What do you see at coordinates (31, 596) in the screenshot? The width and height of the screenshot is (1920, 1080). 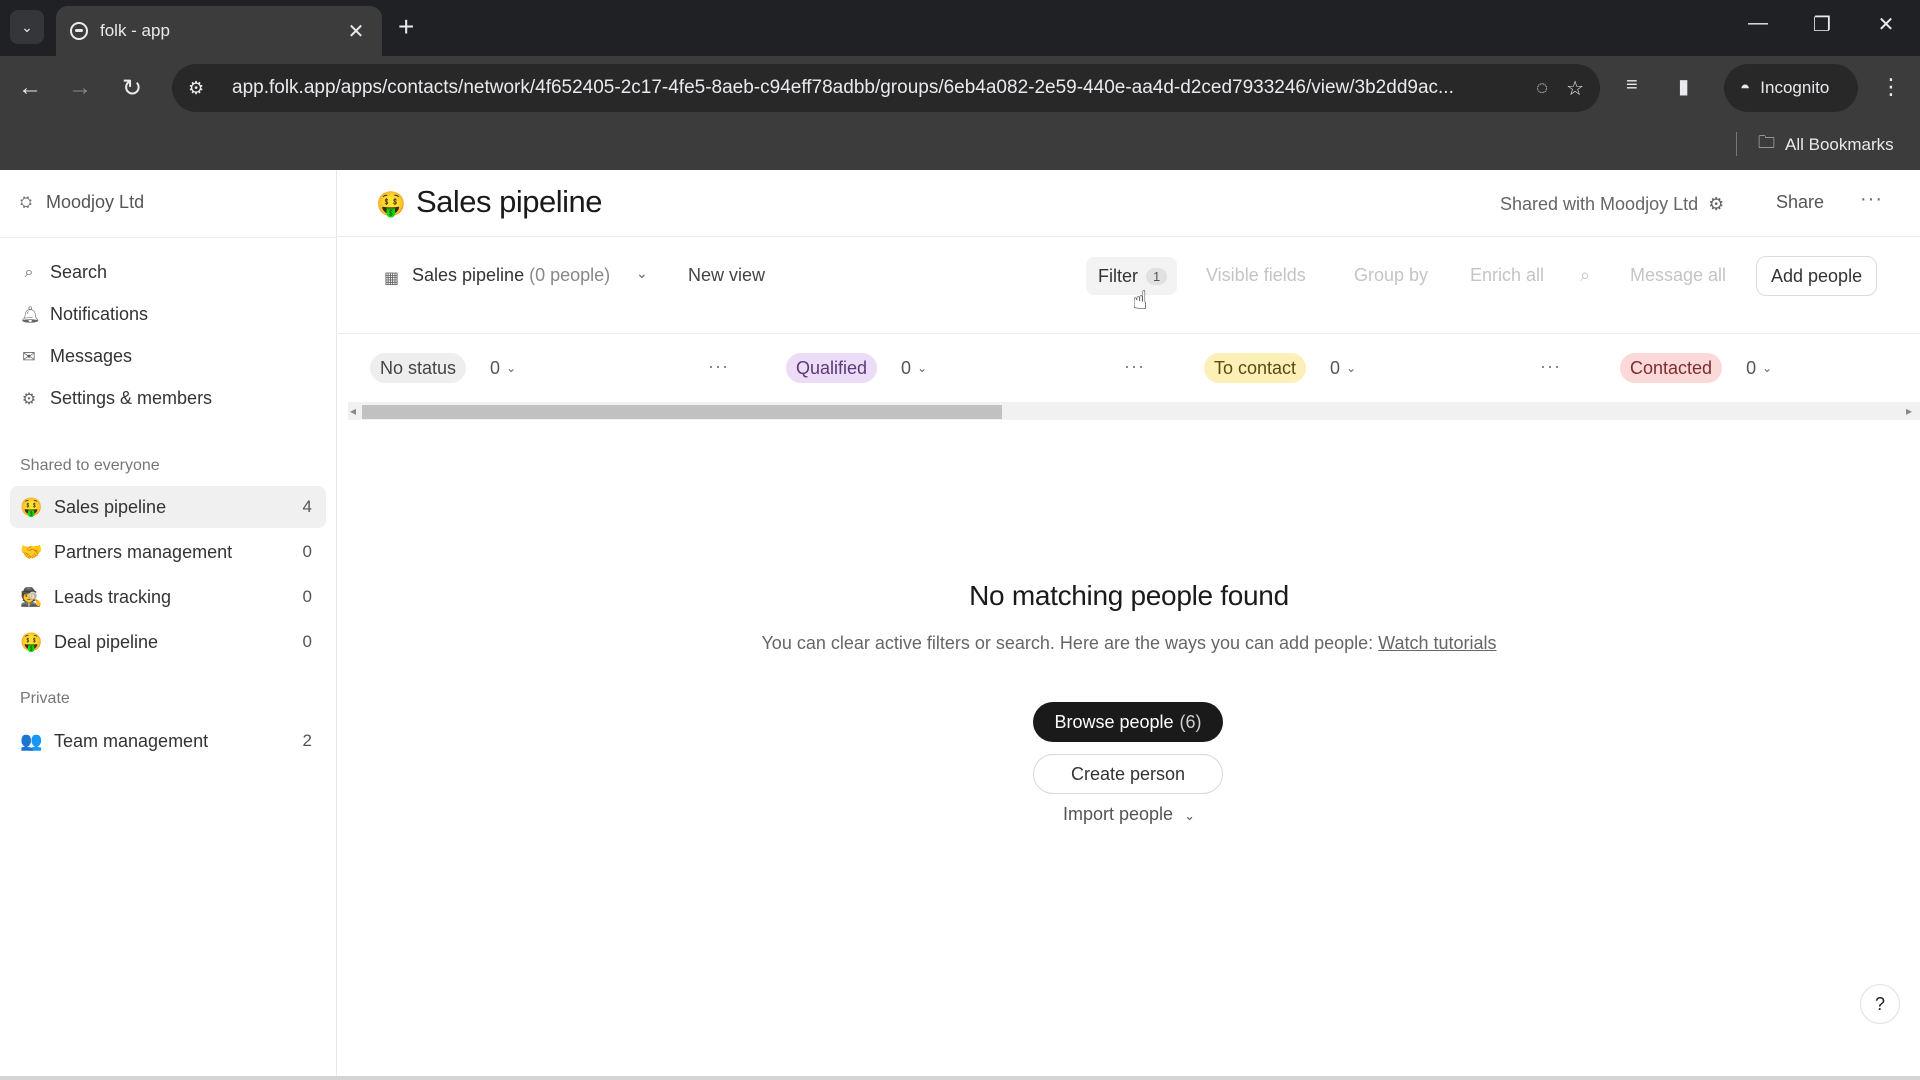 I see `detective-icon: 🕵` at bounding box center [31, 596].